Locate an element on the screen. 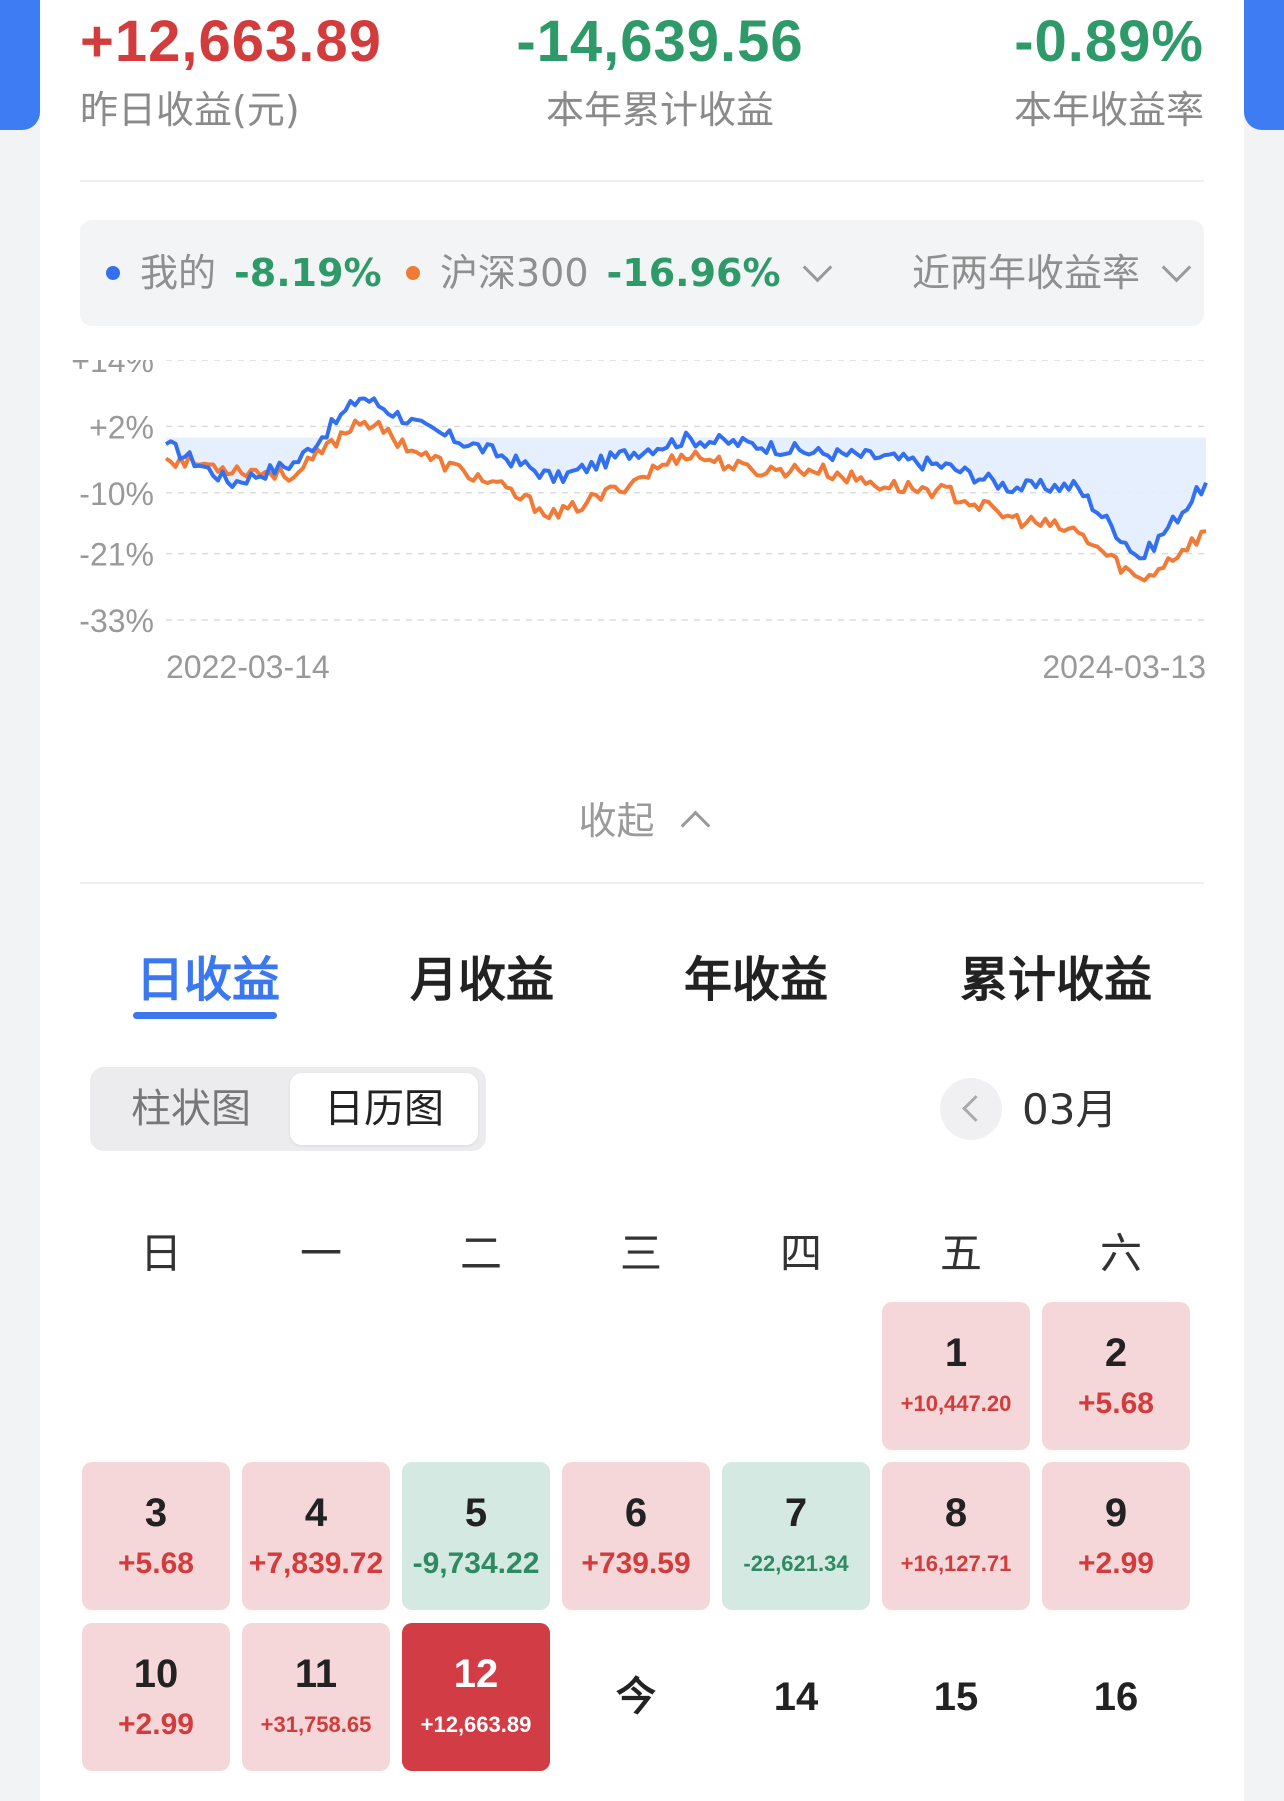  y-tick-label: +2% is located at coordinates (121, 427).